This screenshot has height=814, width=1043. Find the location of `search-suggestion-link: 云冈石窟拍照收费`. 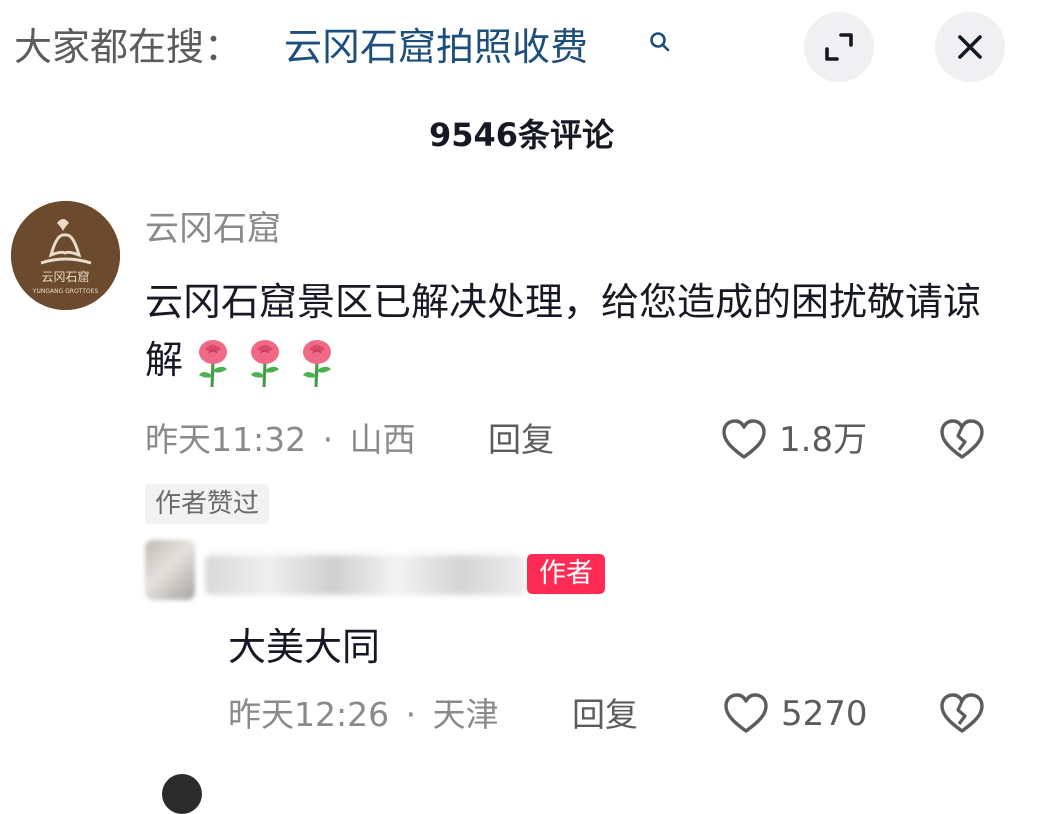

search-suggestion-link: 云冈石窟拍照收费 is located at coordinates (436, 47).